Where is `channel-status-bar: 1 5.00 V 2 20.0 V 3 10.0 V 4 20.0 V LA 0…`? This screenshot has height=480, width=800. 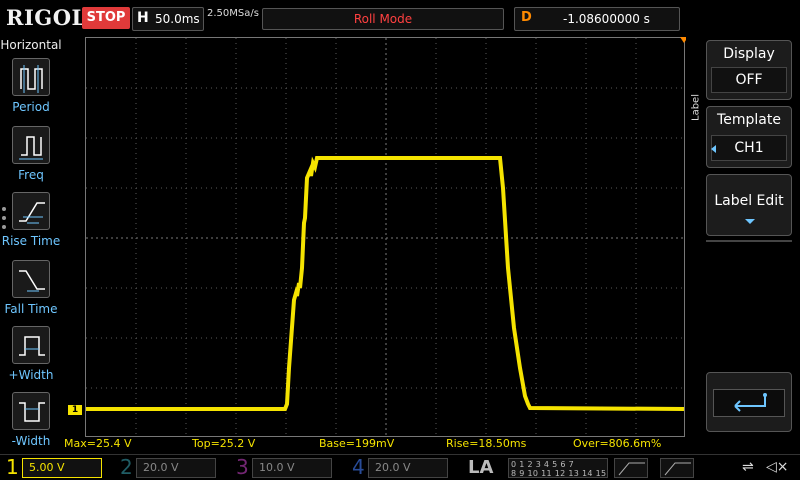 channel-status-bar: 1 5.00 V 2 20.0 V 3 10.0 V 4 20.0 V LA 0… is located at coordinates (400, 467).